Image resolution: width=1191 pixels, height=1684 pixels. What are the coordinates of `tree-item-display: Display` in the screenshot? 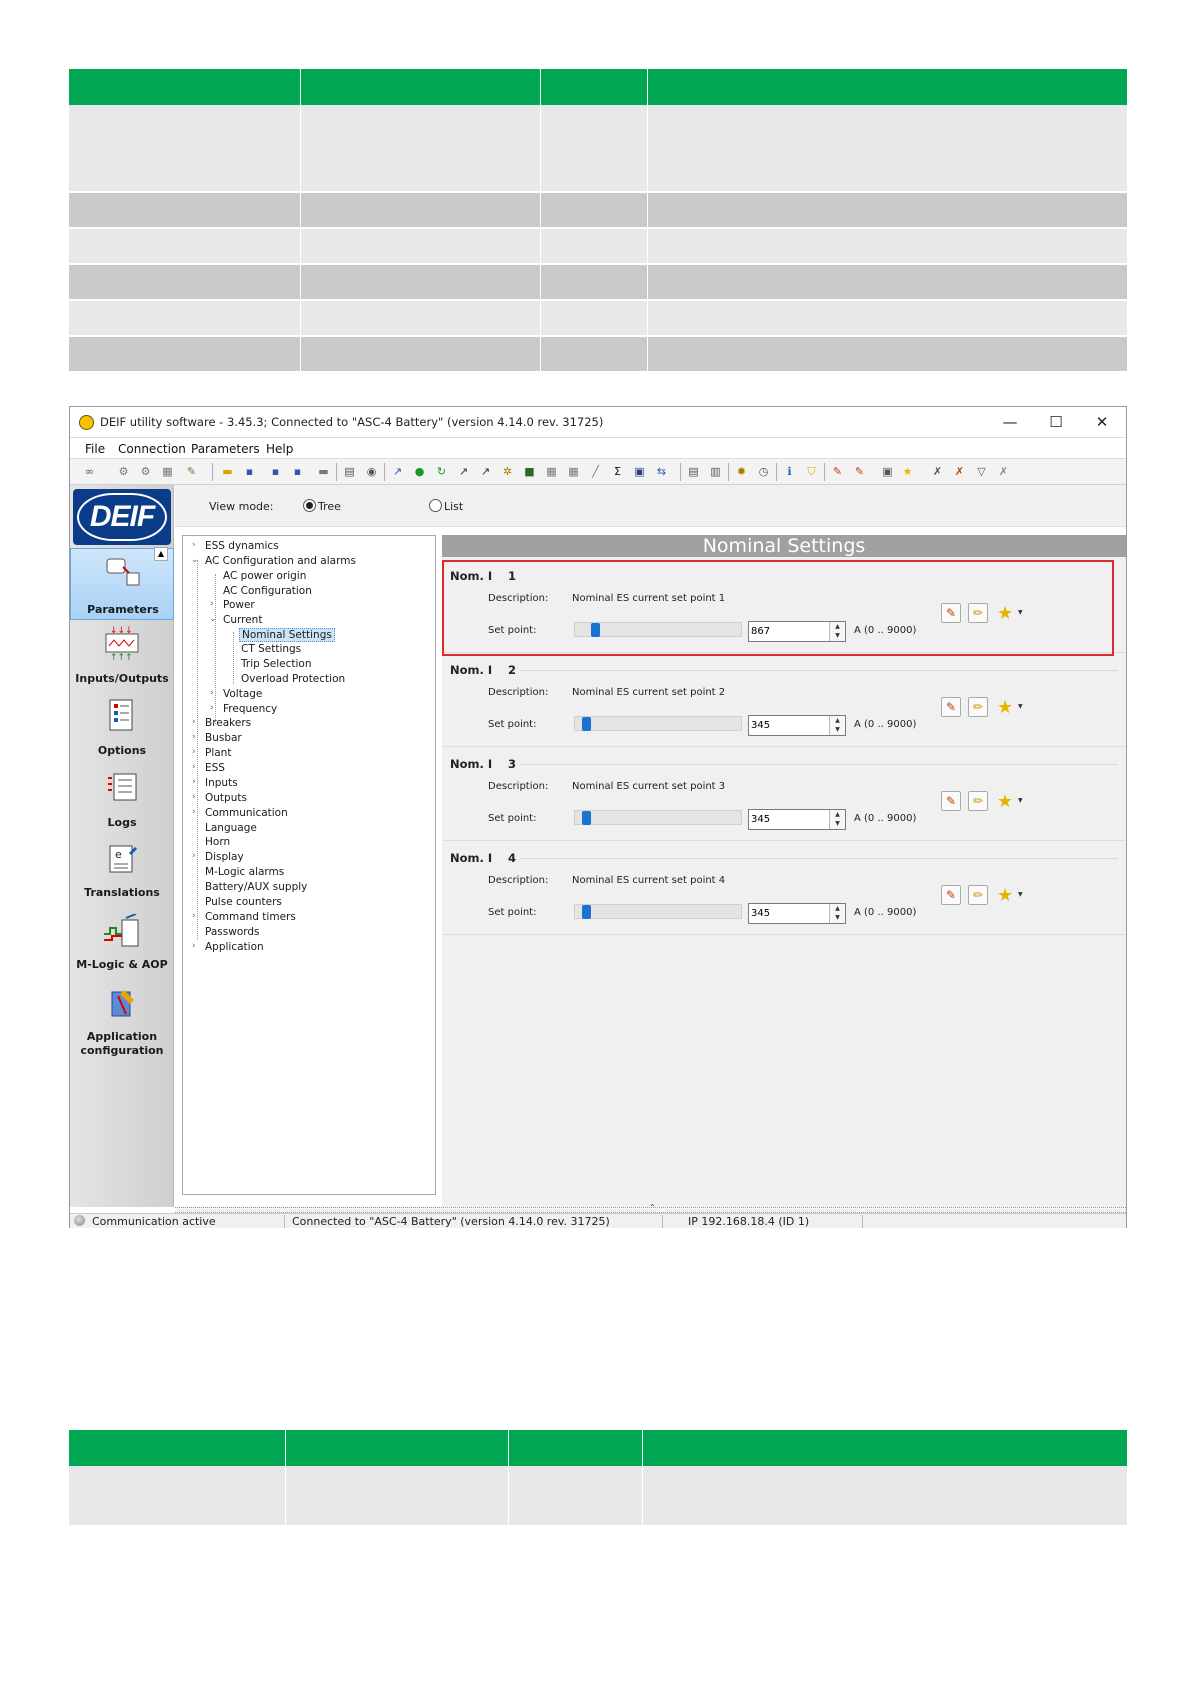 It's located at (224, 857).